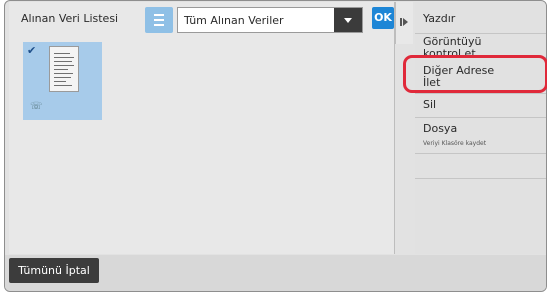 The image size is (547, 295). What do you see at coordinates (383, 18) in the screenshot?
I see `ok-button: OK` at bounding box center [383, 18].